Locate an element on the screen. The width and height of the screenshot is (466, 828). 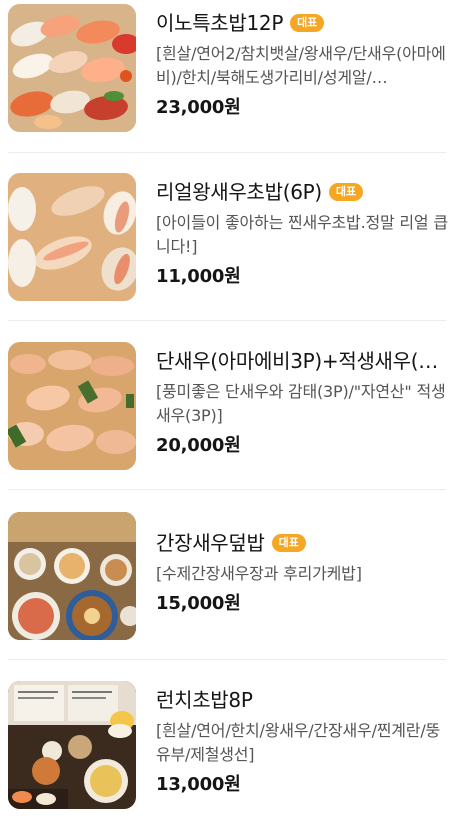
item-price: 15,000원 is located at coordinates (198, 603).